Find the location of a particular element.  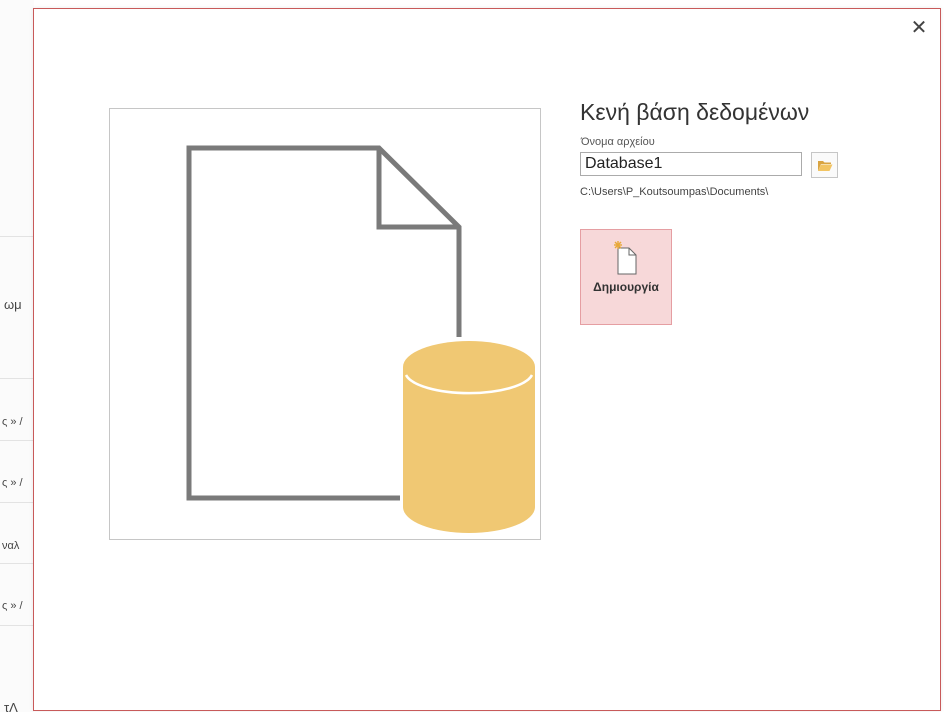

background-window-strip: ωμ ς » / ς » / ναλ ς » / τΛ is located at coordinates (17, 356).